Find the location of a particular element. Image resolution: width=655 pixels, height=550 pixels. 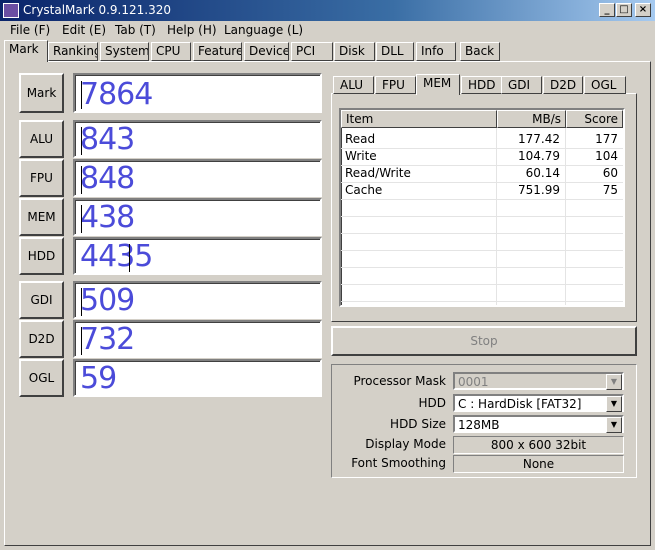

mark-button: Mark is located at coordinates (41, 93).